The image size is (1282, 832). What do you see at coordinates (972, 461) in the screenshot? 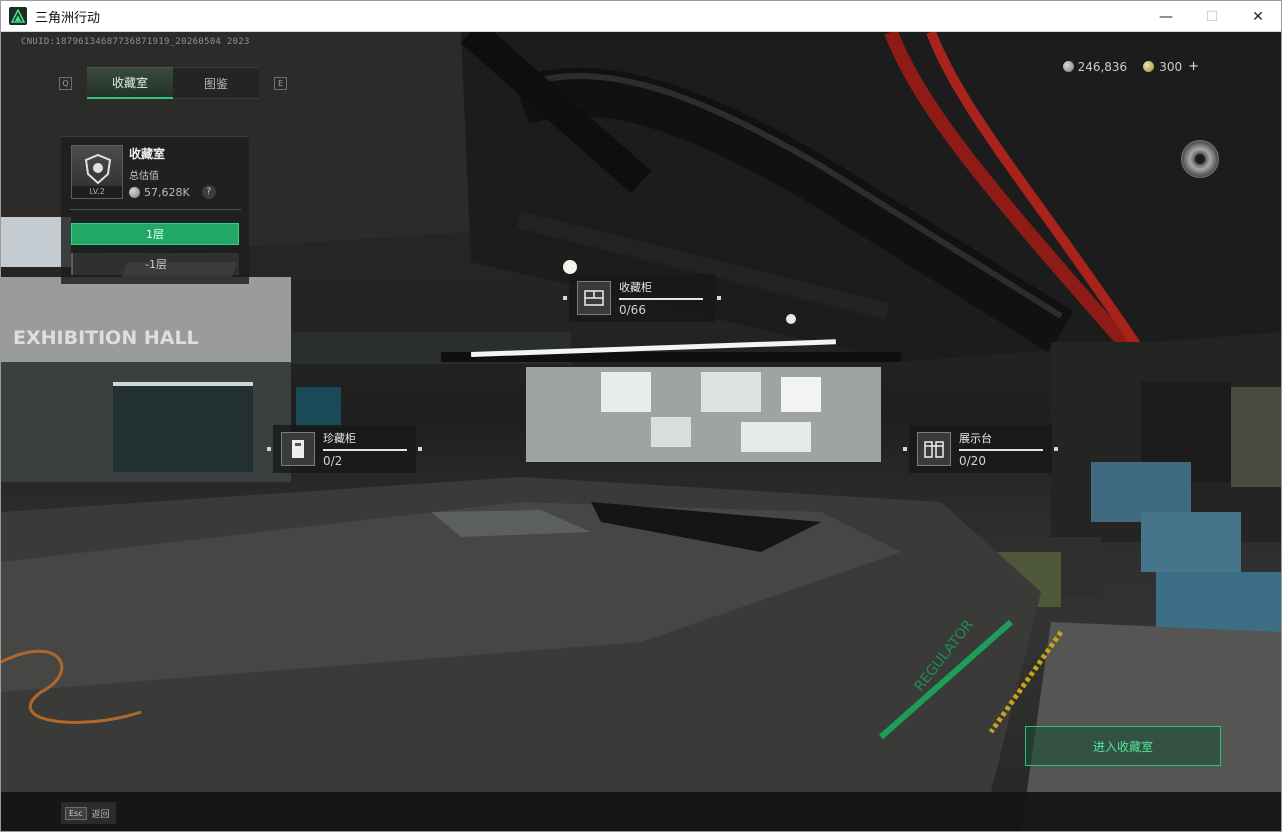
I see `marker-count: 0/20` at bounding box center [972, 461].